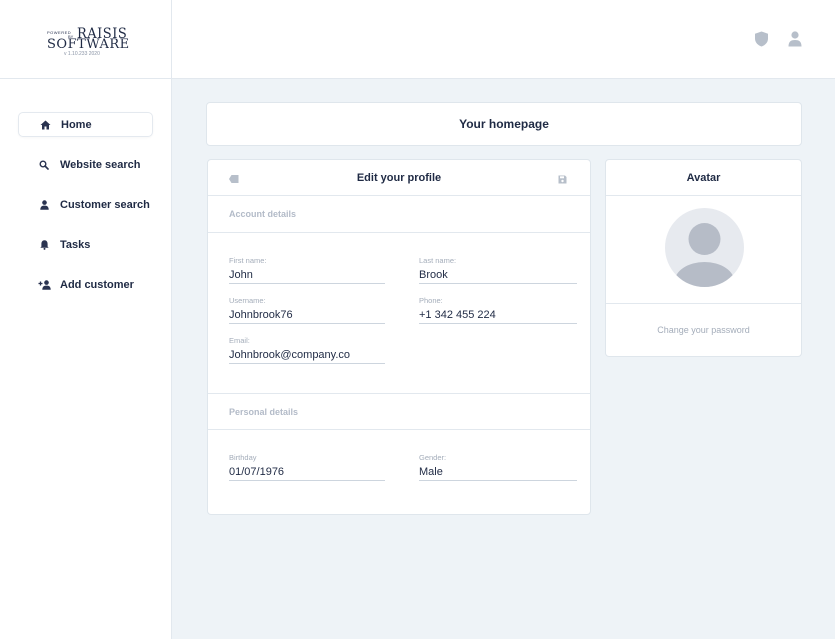  I want to click on username-field: Username:, so click(307, 310).